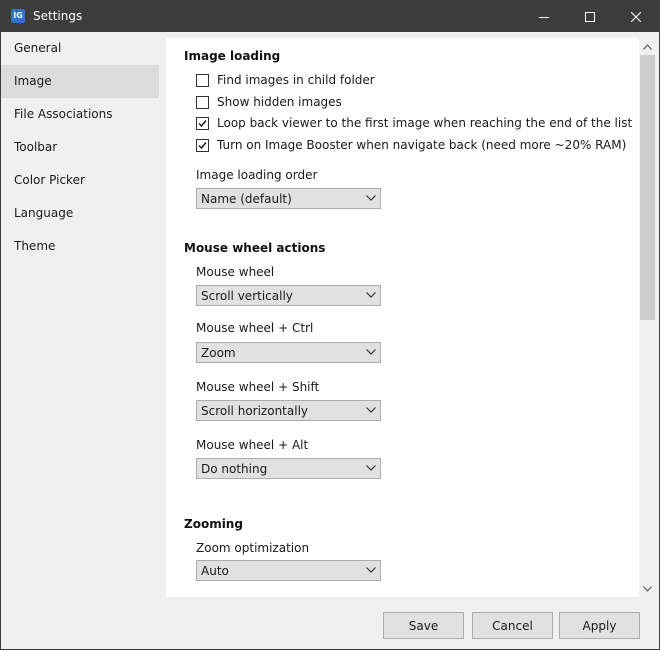  I want to click on select-image-loading-order: Name (default), so click(288, 198).